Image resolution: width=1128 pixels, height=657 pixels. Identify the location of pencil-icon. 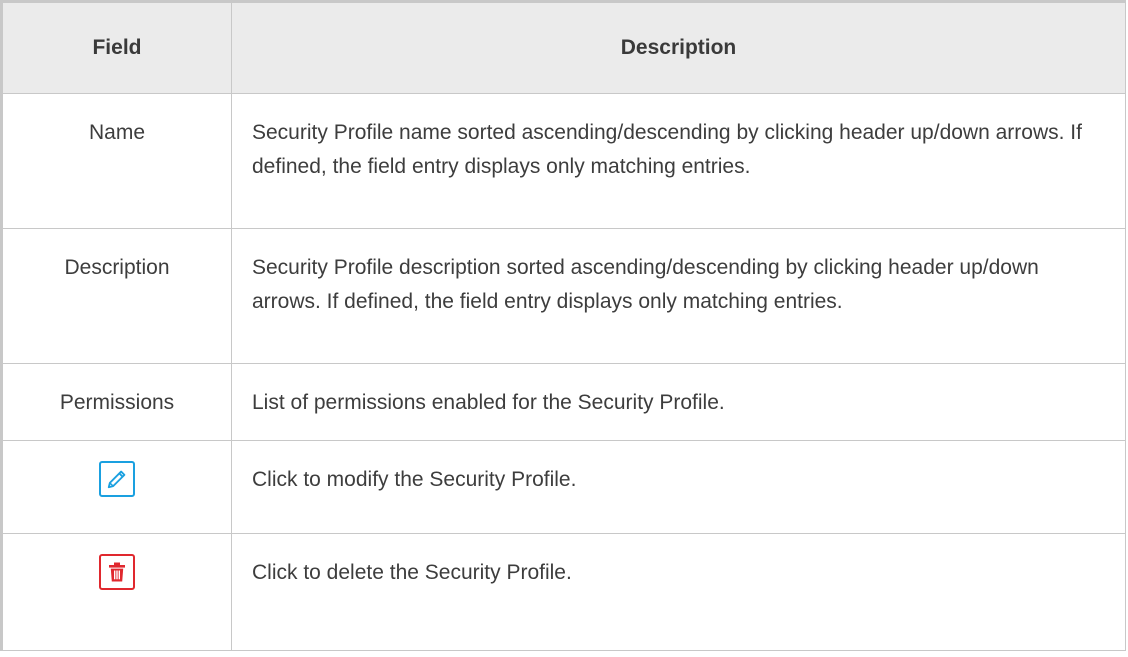
(116, 479).